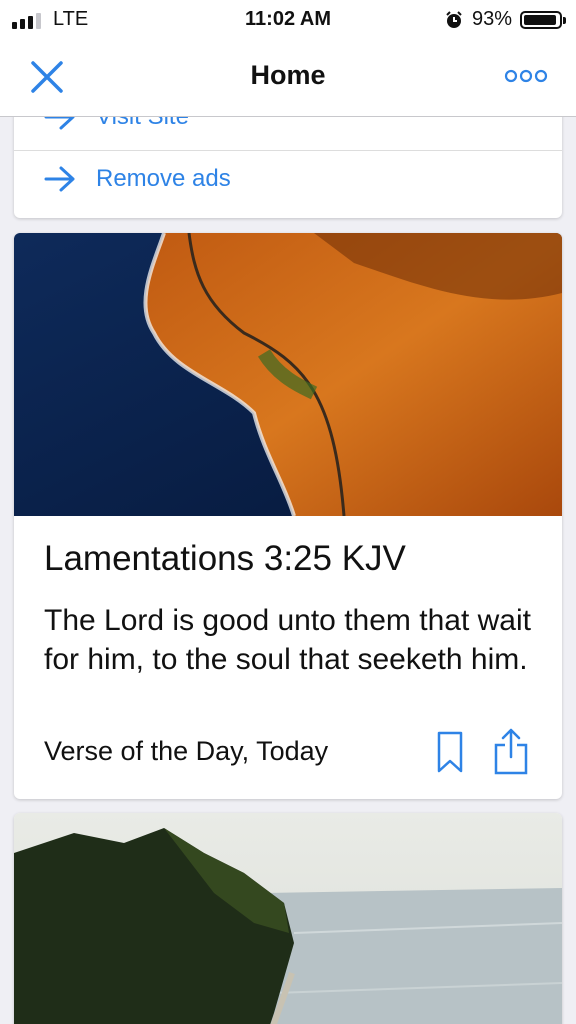  I want to click on remove-ads-label: Remove ads, so click(163, 178).